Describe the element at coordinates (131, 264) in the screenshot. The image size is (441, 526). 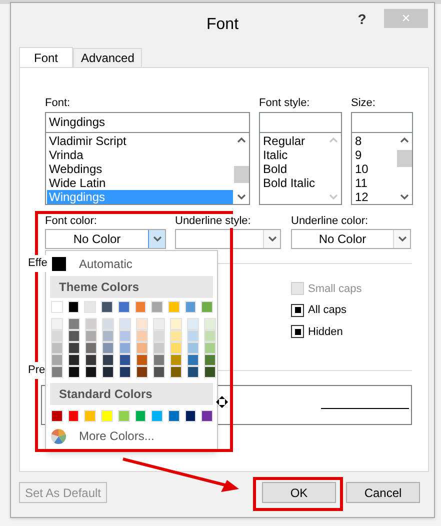
I see `automatic-option: Automatic` at that location.